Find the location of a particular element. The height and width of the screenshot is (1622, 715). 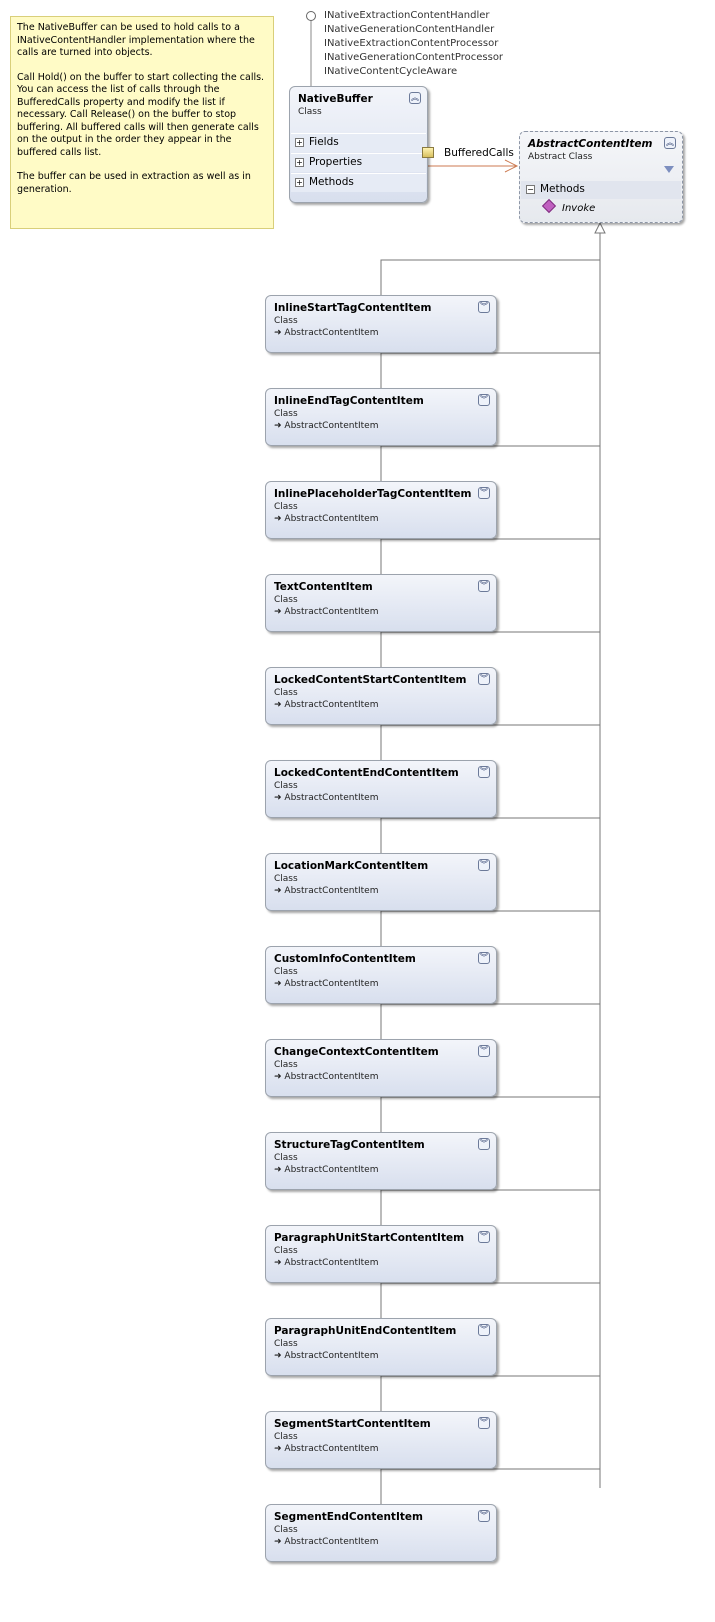

section-properties: + Properties is located at coordinates (358, 162).